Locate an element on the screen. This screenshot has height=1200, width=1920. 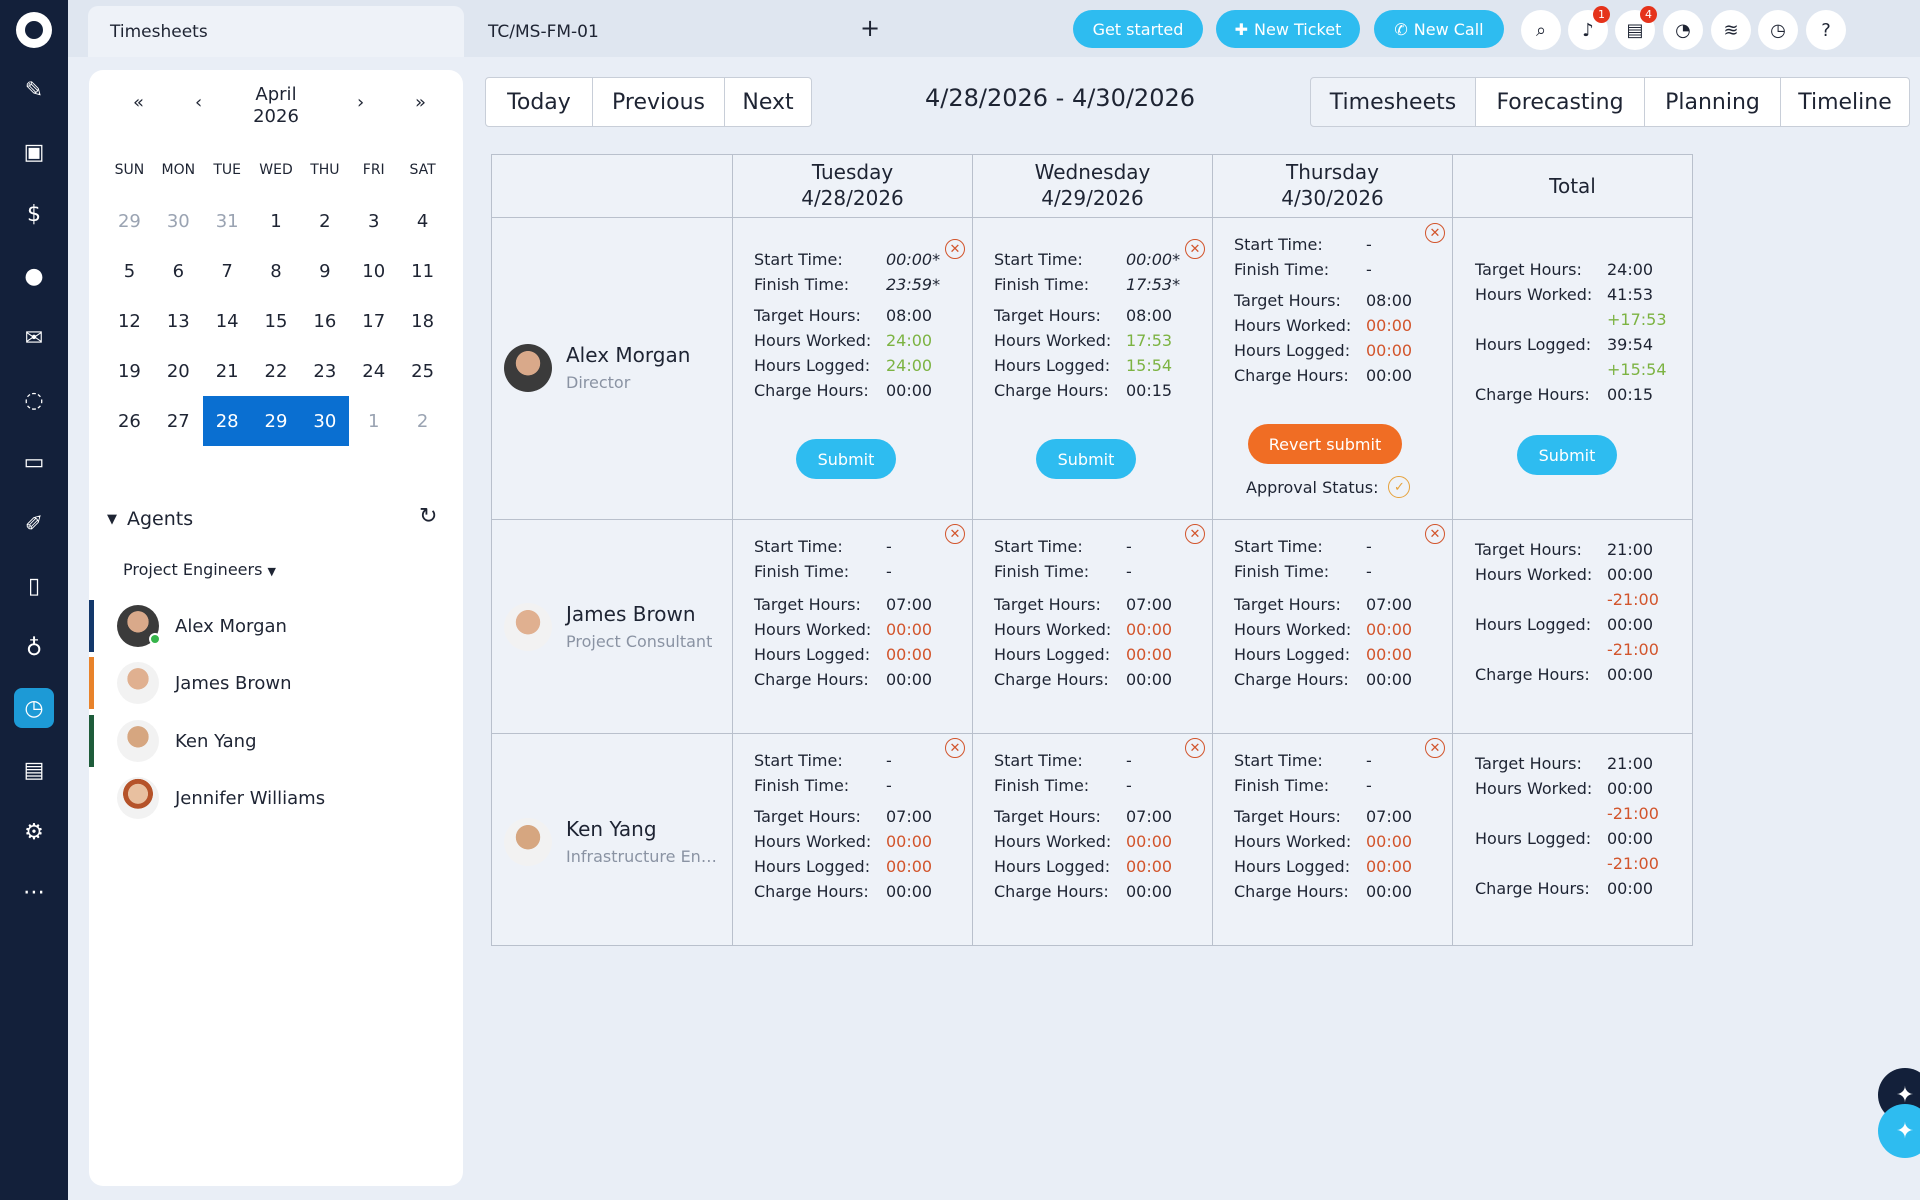
agent-item: Alex Morgan is located at coordinates (276, 626).